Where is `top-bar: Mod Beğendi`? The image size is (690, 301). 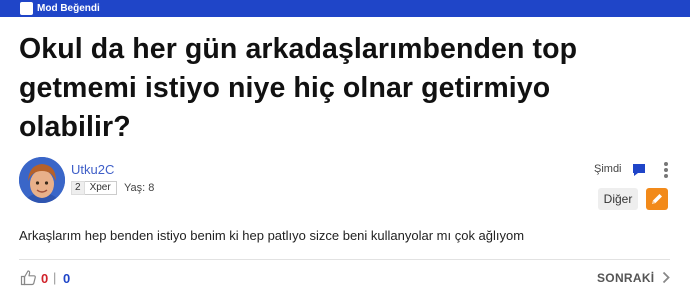
top-bar: Mod Beğendi is located at coordinates (345, 8).